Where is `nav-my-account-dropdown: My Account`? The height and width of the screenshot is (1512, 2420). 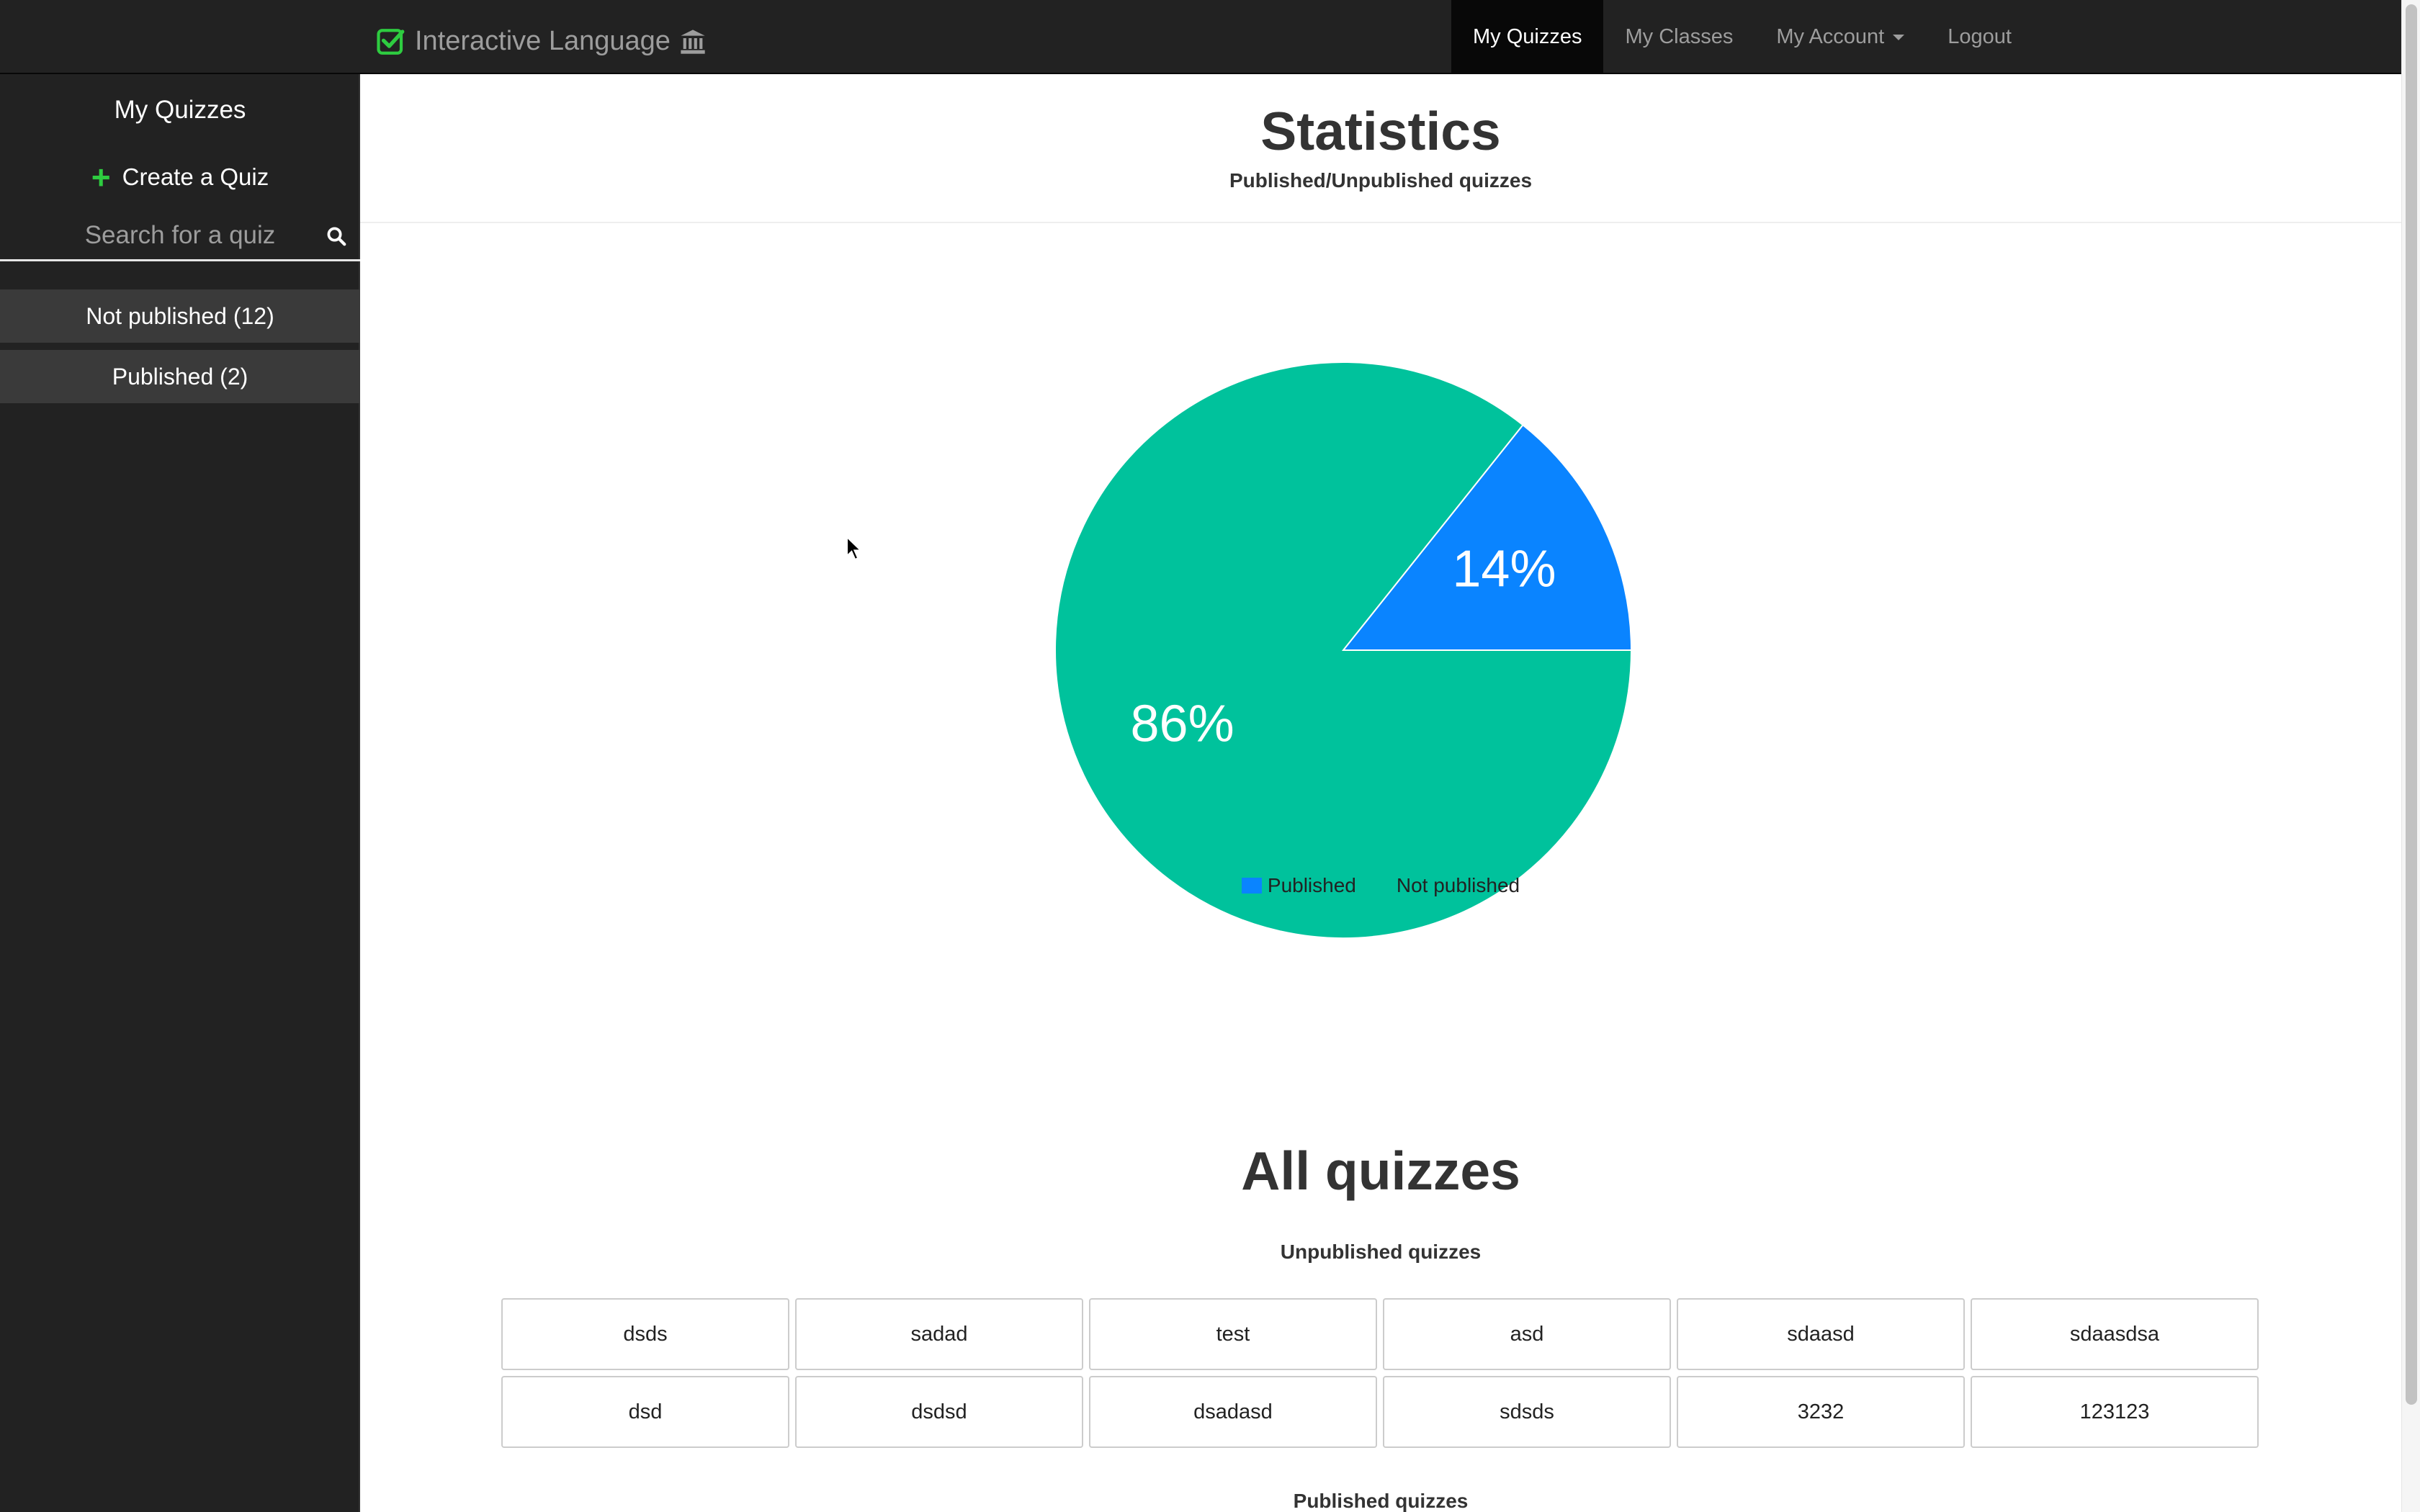
nav-my-account-dropdown: My Account is located at coordinates (1840, 37).